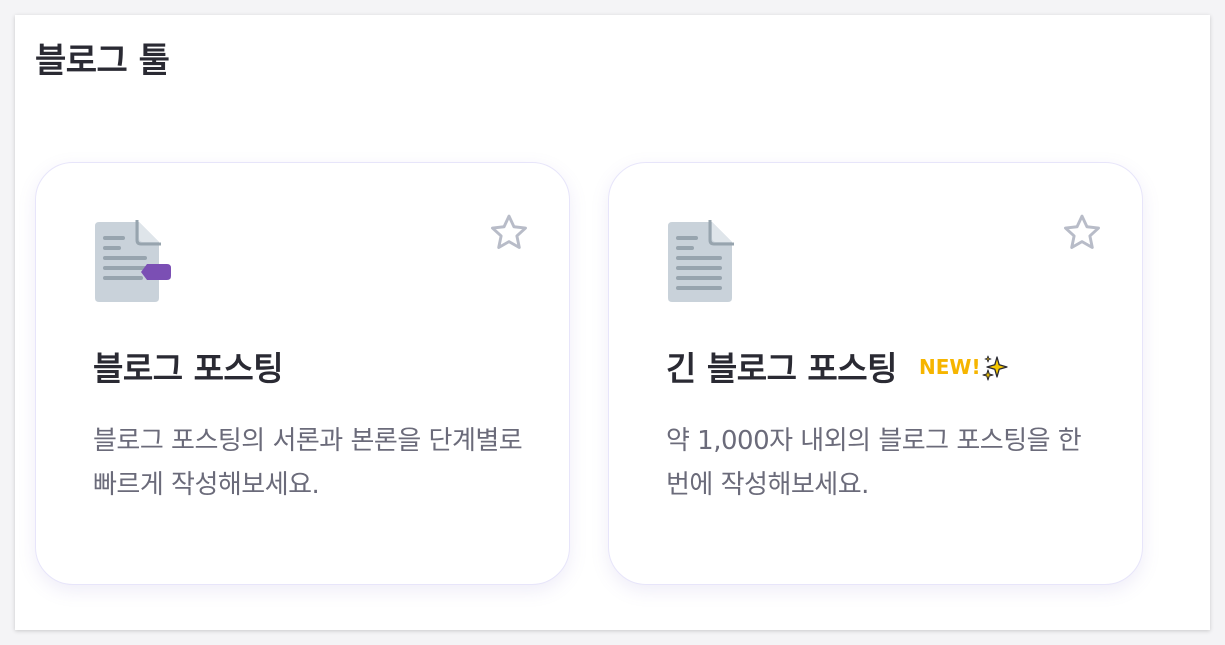  Describe the element at coordinates (188, 368) in the screenshot. I see `card-title: 블로그 포스팅` at that location.